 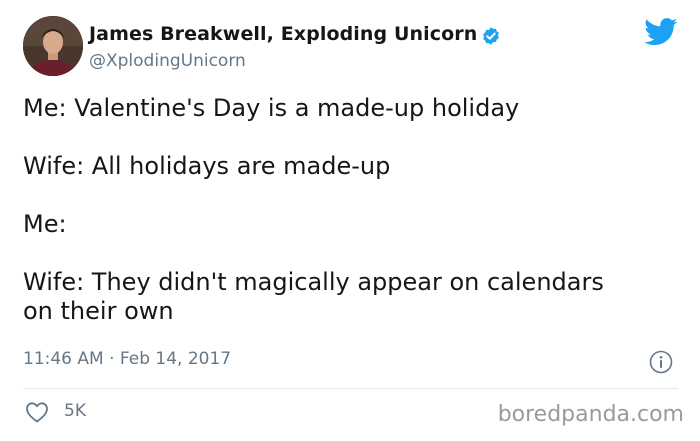 What do you see at coordinates (127, 359) in the screenshot?
I see `tweet-timestamp: 11:46 AM · Feb 14, 2017` at bounding box center [127, 359].